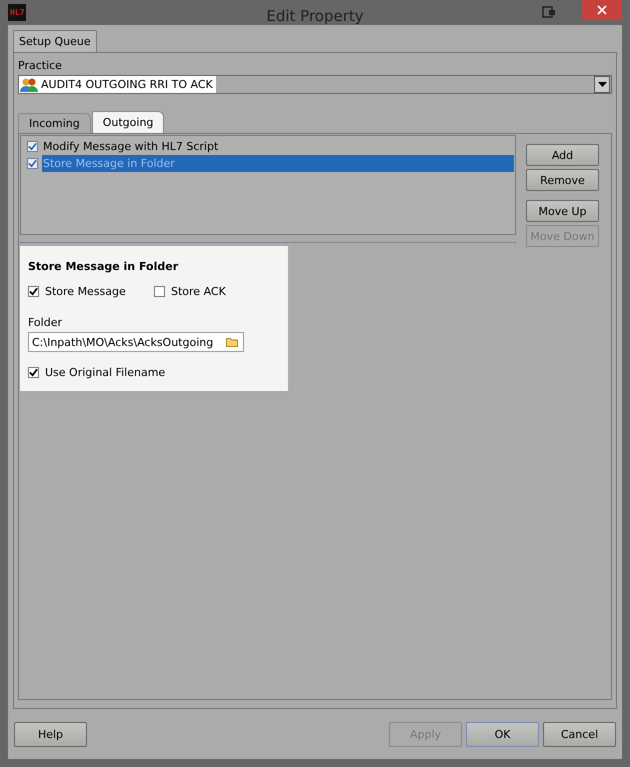 The width and height of the screenshot is (630, 767). Describe the element at coordinates (29, 84) in the screenshot. I see `users-icon` at that location.